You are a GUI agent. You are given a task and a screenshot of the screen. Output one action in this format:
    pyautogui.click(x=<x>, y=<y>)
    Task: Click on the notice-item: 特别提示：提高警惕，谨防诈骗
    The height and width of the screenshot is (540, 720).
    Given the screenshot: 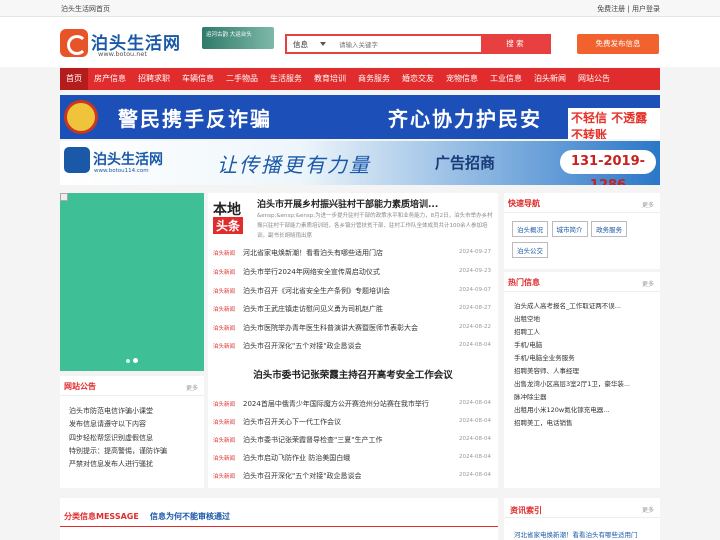 What is the action you would take?
    pyautogui.click(x=118, y=452)
    